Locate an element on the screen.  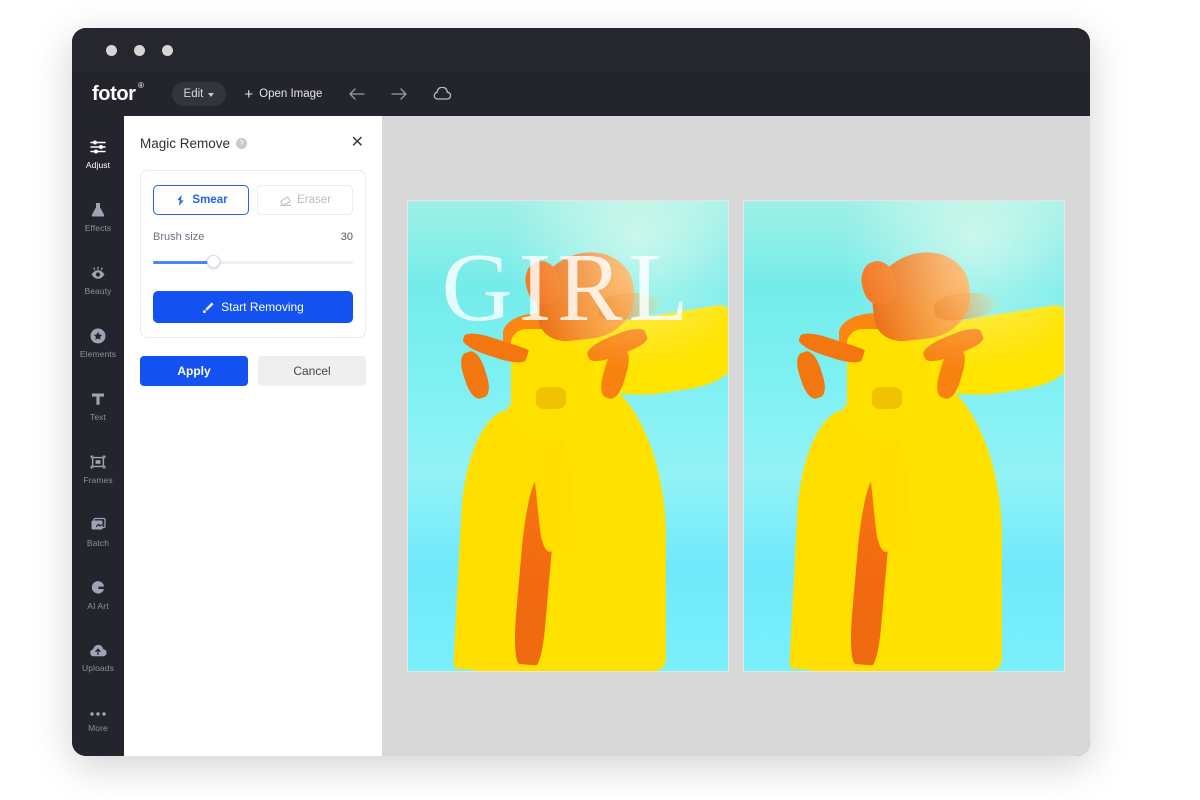
redo-arrow-icon is located at coordinates (399, 94).